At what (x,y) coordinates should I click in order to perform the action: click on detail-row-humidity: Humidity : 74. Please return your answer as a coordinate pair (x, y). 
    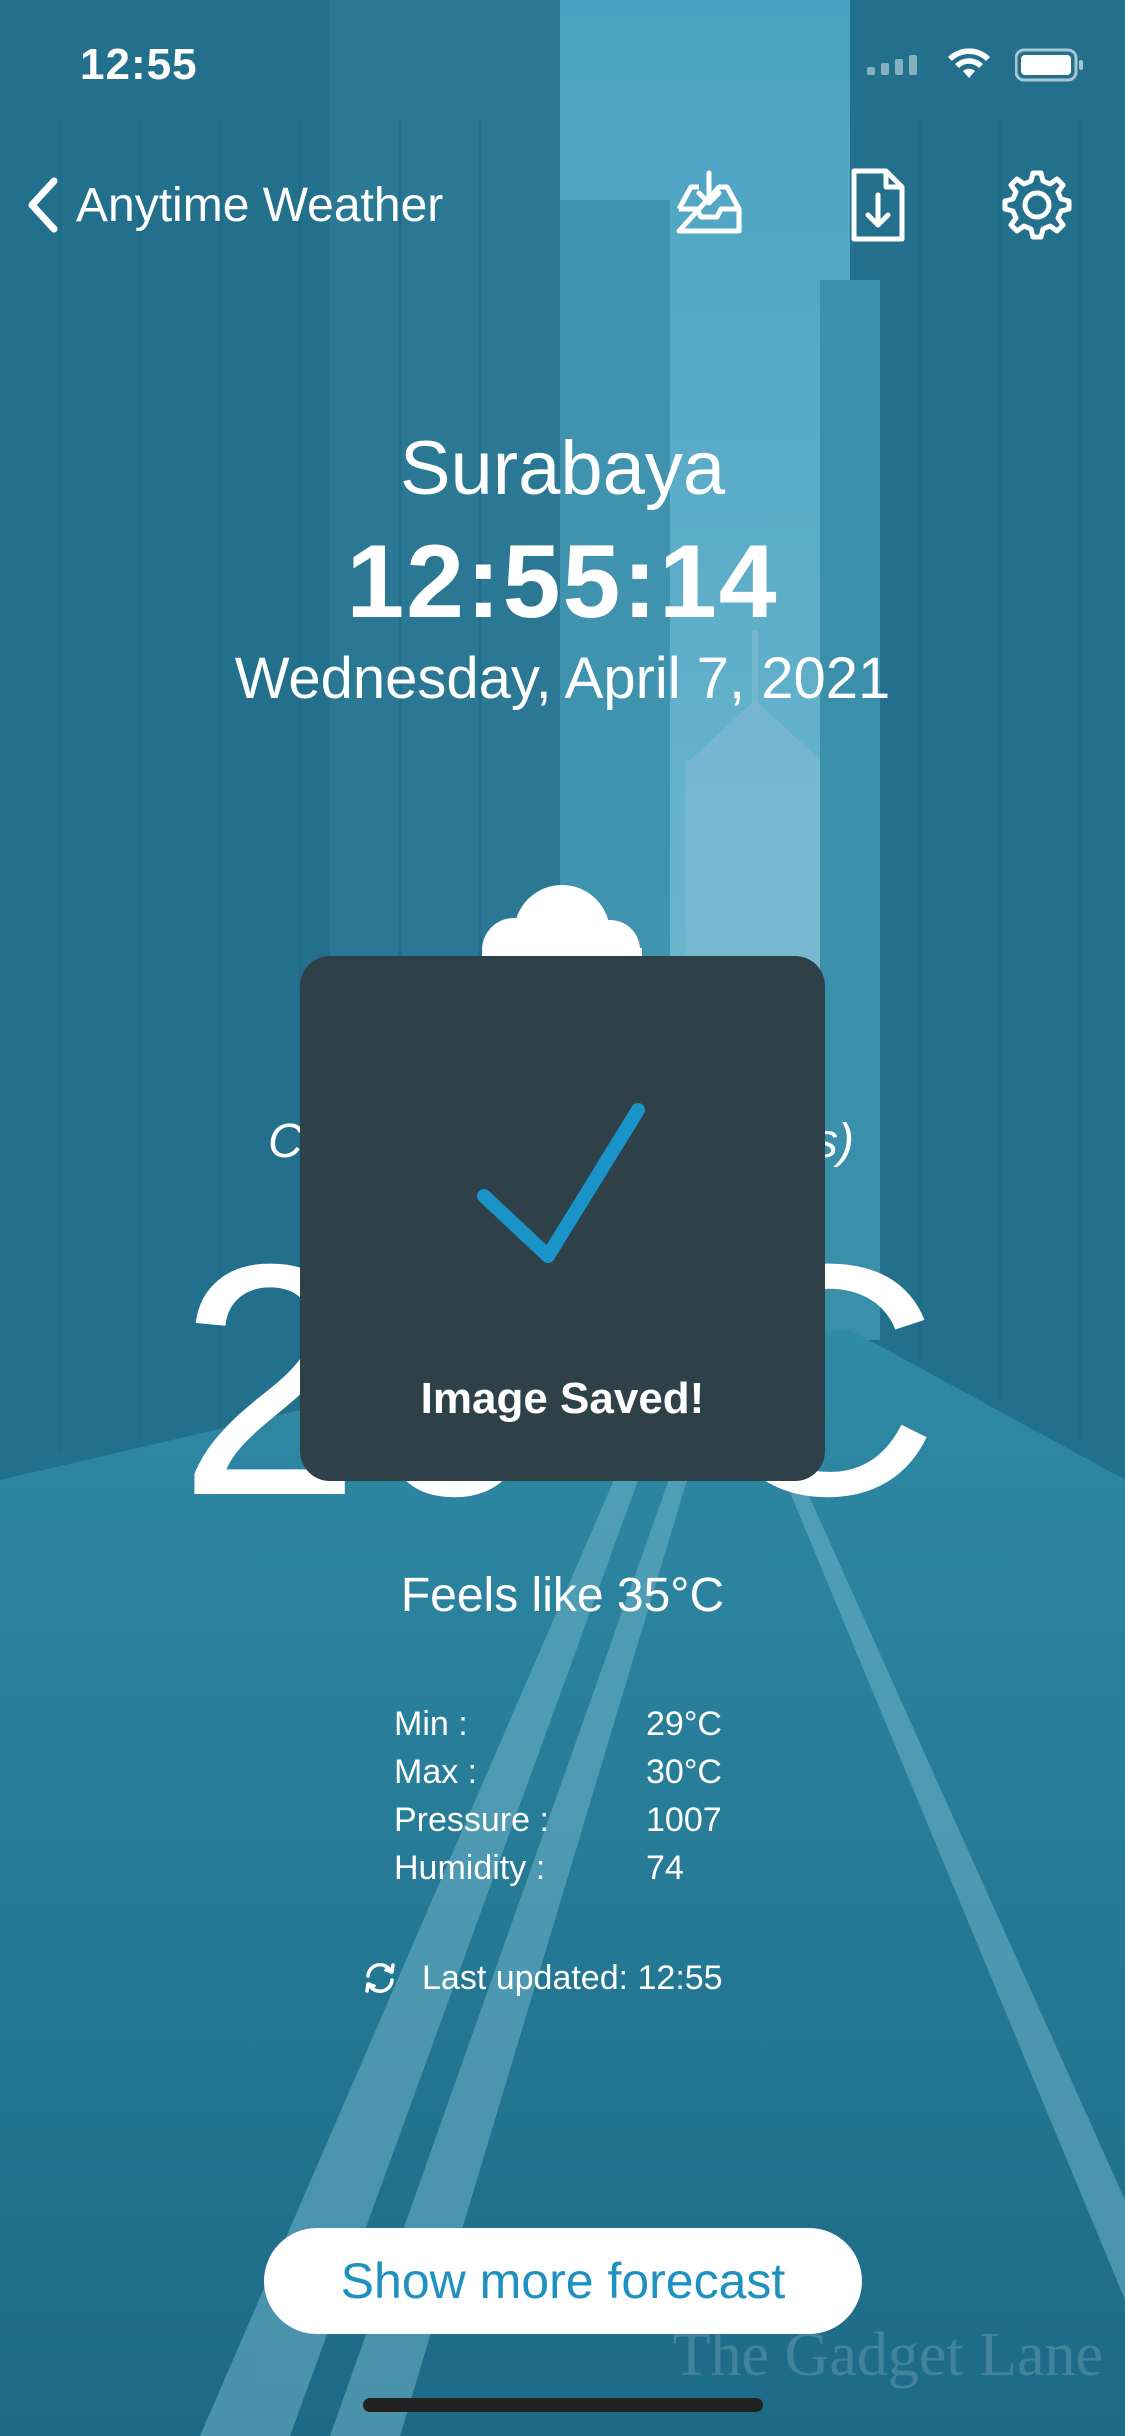
    Looking at the image, I should click on (558, 1868).